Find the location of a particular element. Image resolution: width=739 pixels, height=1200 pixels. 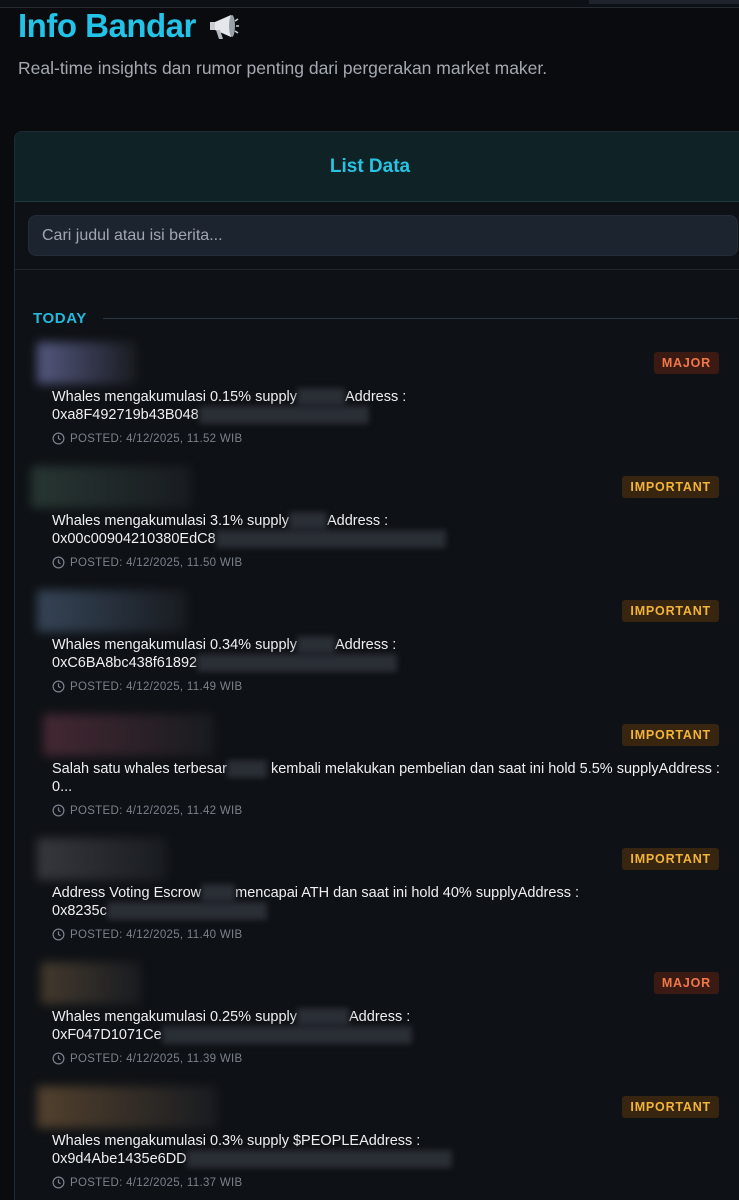

item-text-c: 0xF047D1071Ce is located at coordinates (107, 1035).